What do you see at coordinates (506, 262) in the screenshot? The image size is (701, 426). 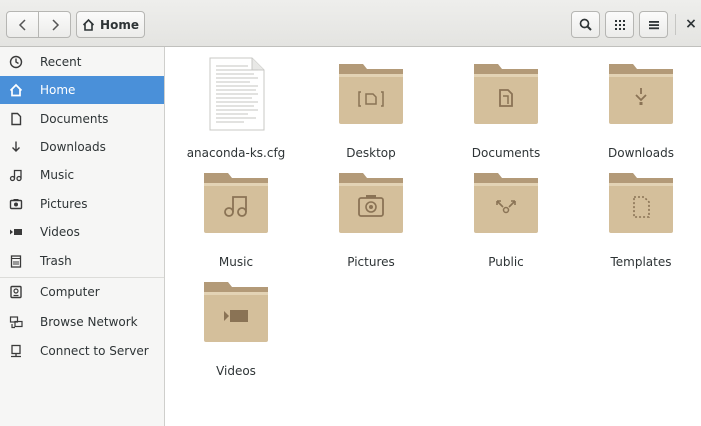 I see `folder-name: Public` at bounding box center [506, 262].